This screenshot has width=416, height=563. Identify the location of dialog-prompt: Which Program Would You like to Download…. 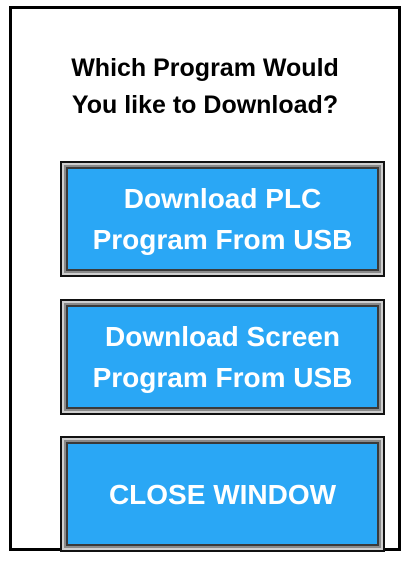
(205, 86).